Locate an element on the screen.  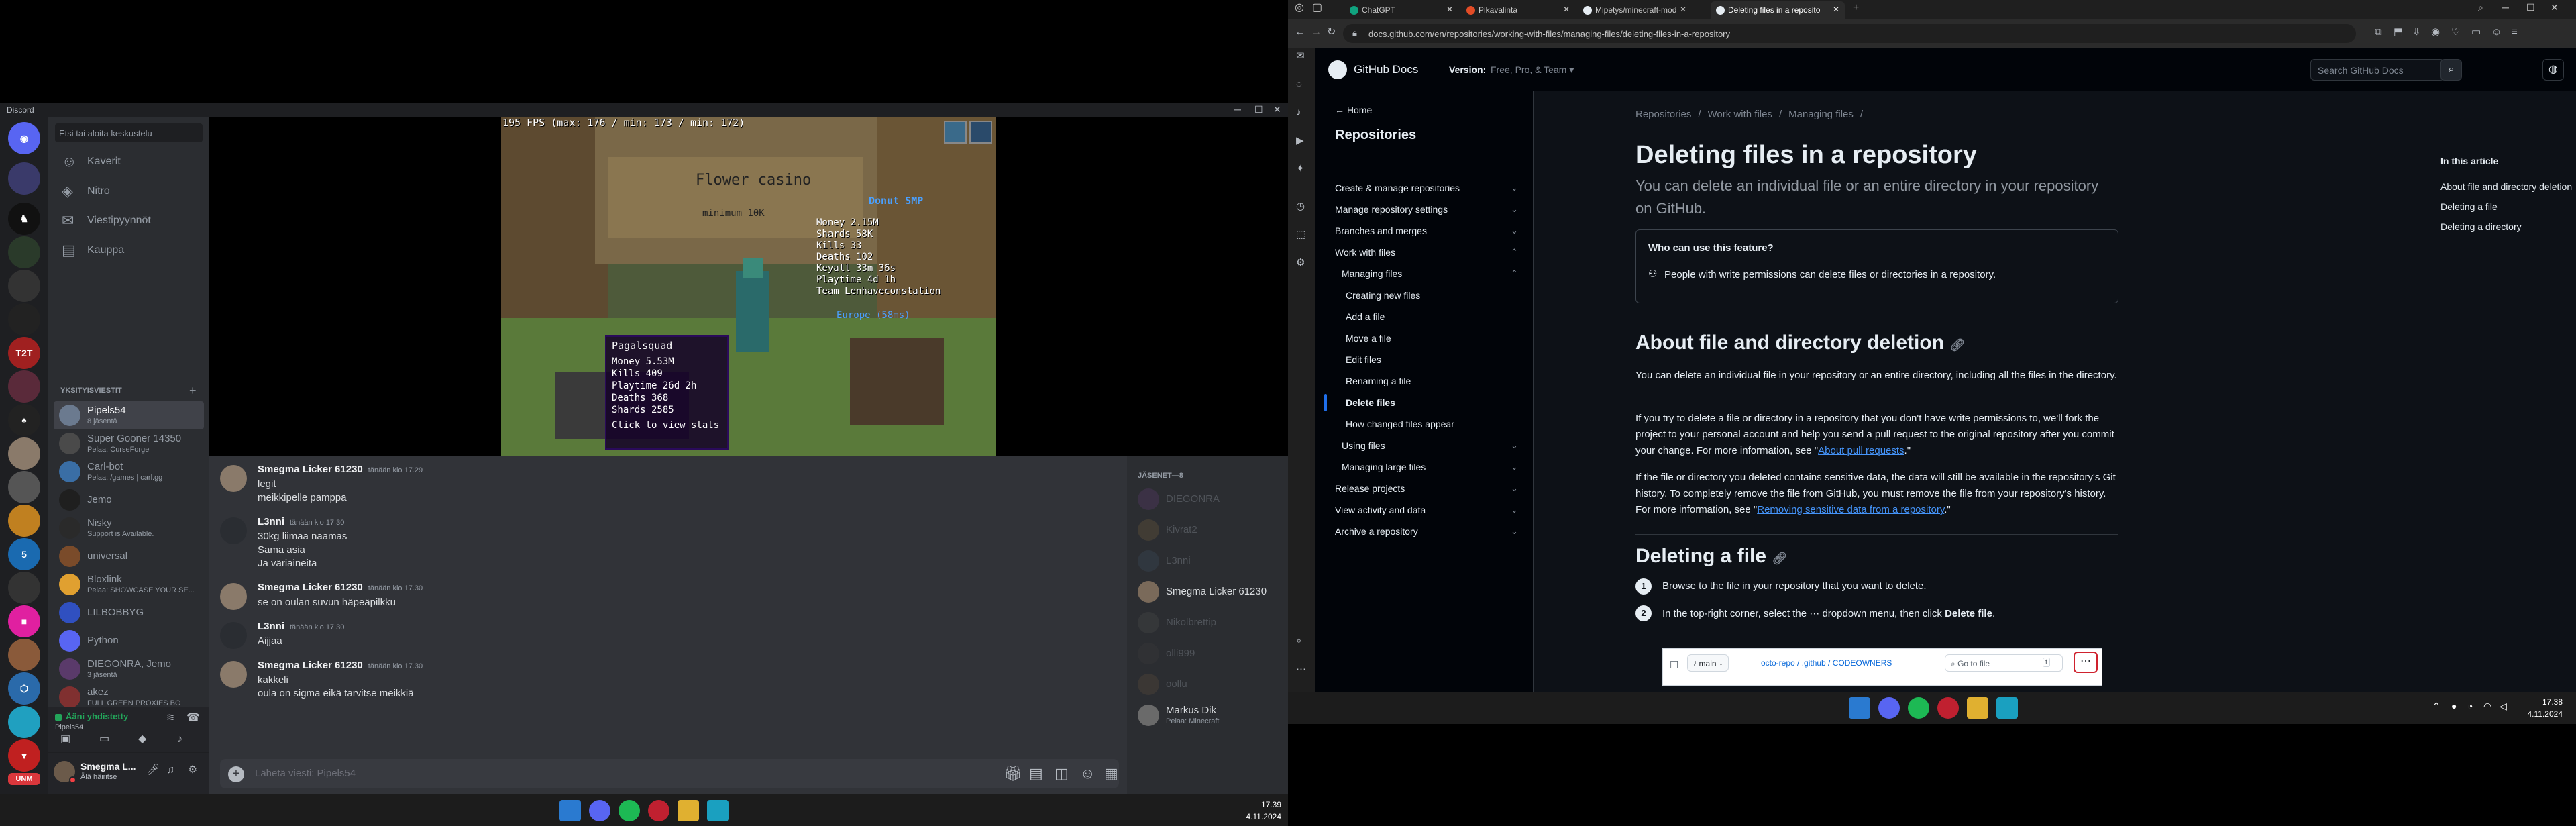
nav-item-3: ▤ Kauppa is located at coordinates (129, 250).